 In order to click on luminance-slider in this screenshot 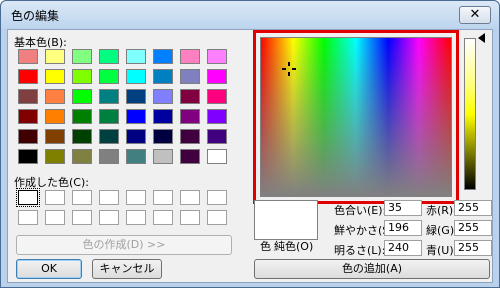, I will do `click(470, 114)`.